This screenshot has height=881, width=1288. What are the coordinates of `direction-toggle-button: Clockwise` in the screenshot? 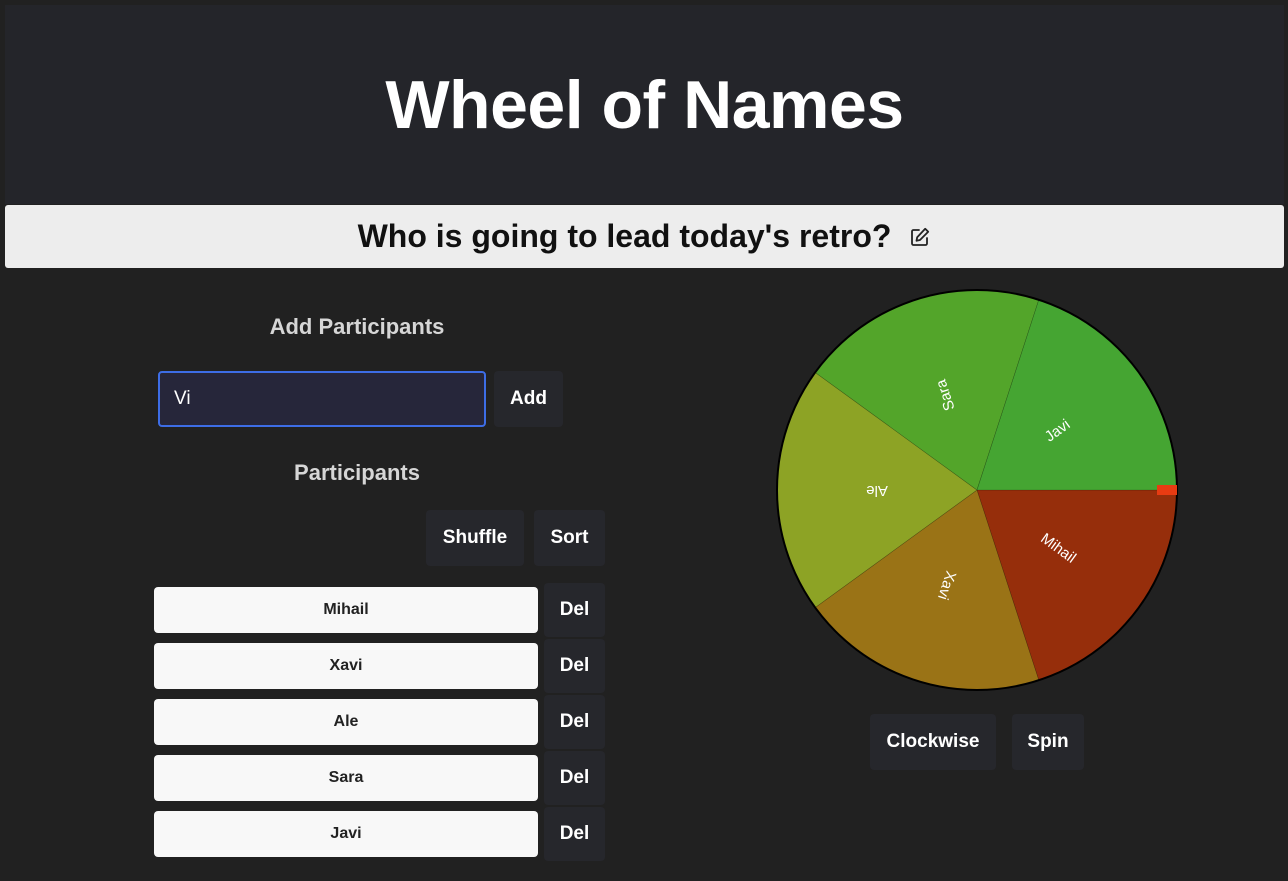 It's located at (933, 742).